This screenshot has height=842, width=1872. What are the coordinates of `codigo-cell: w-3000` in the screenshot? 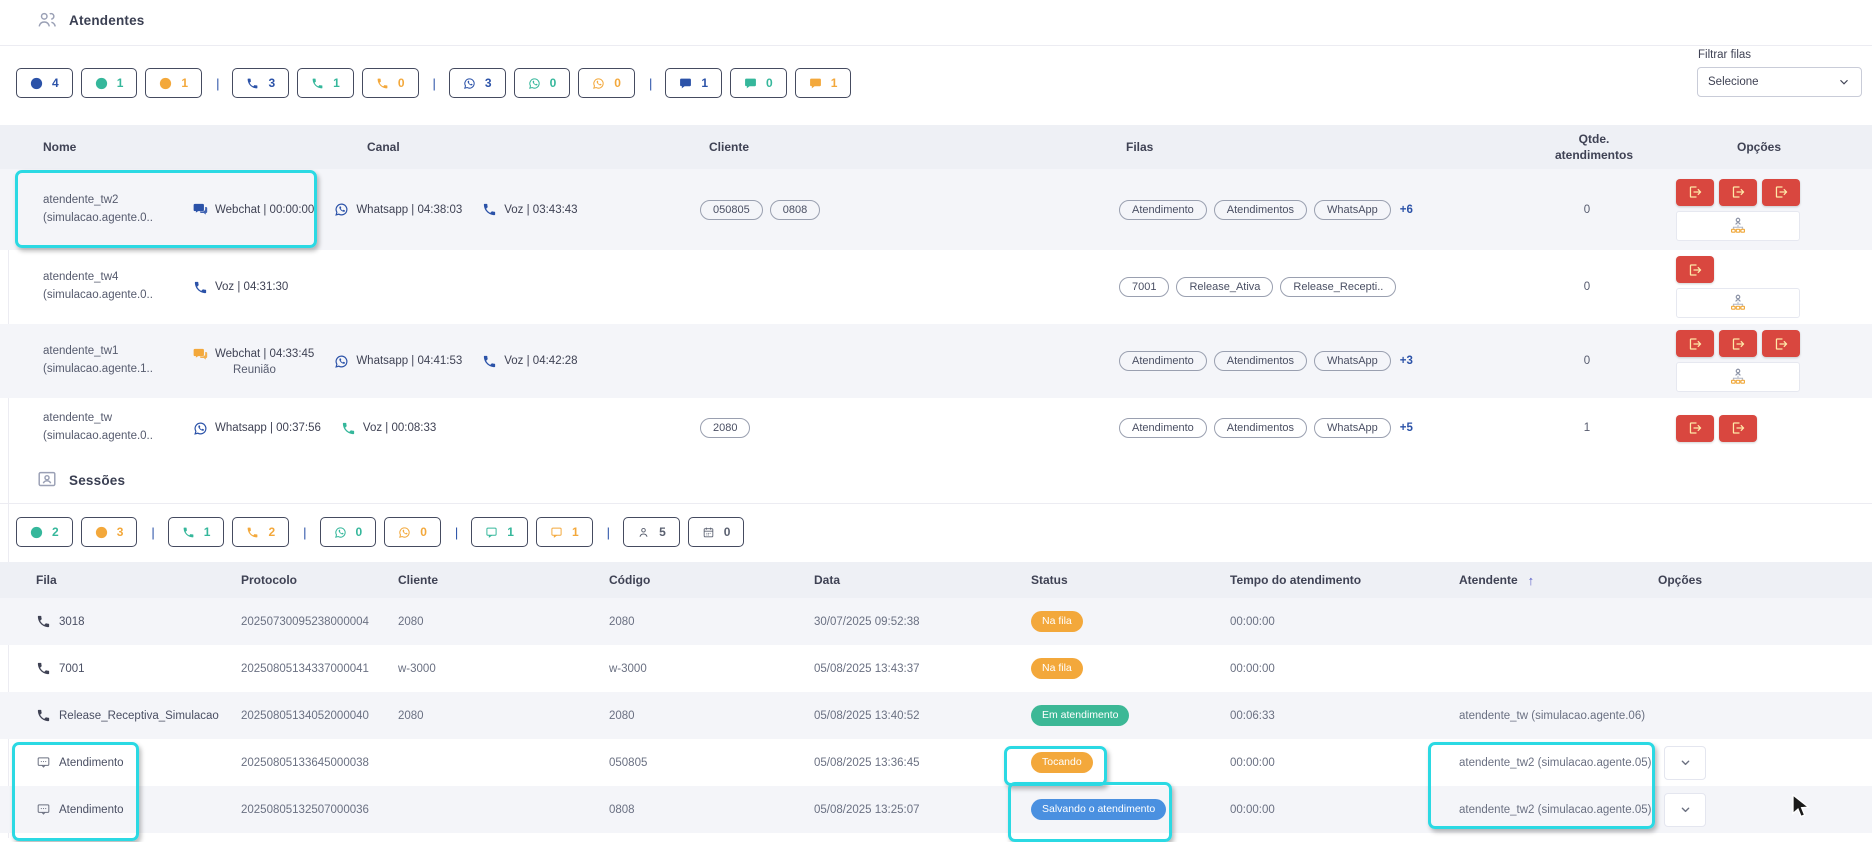 It's located at (699, 669).